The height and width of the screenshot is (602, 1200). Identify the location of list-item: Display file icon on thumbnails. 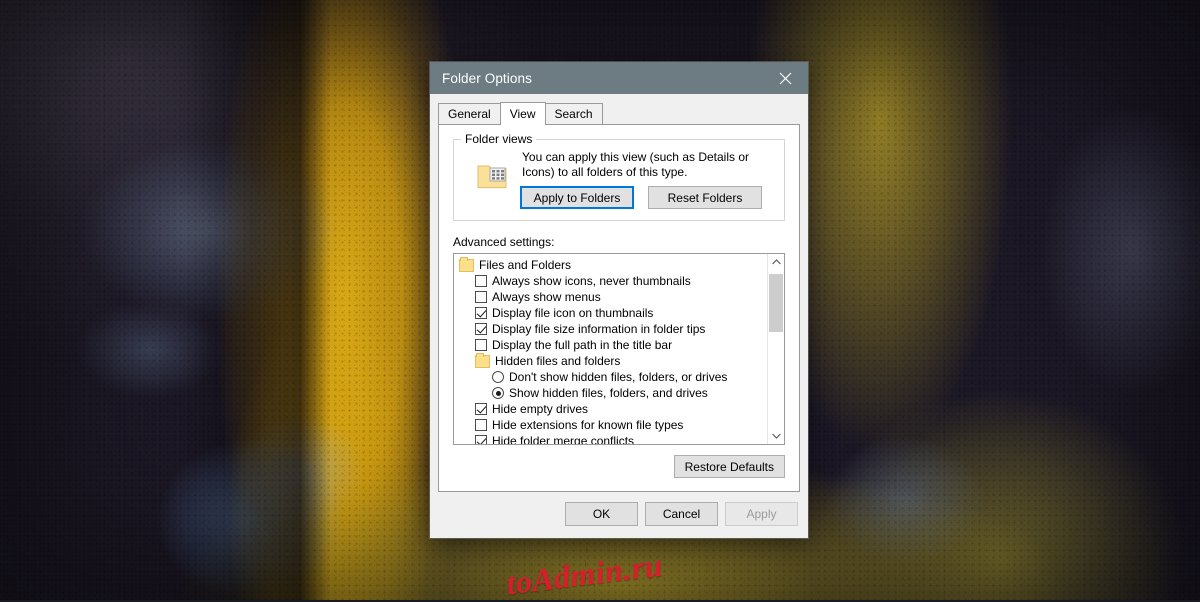
(610, 313).